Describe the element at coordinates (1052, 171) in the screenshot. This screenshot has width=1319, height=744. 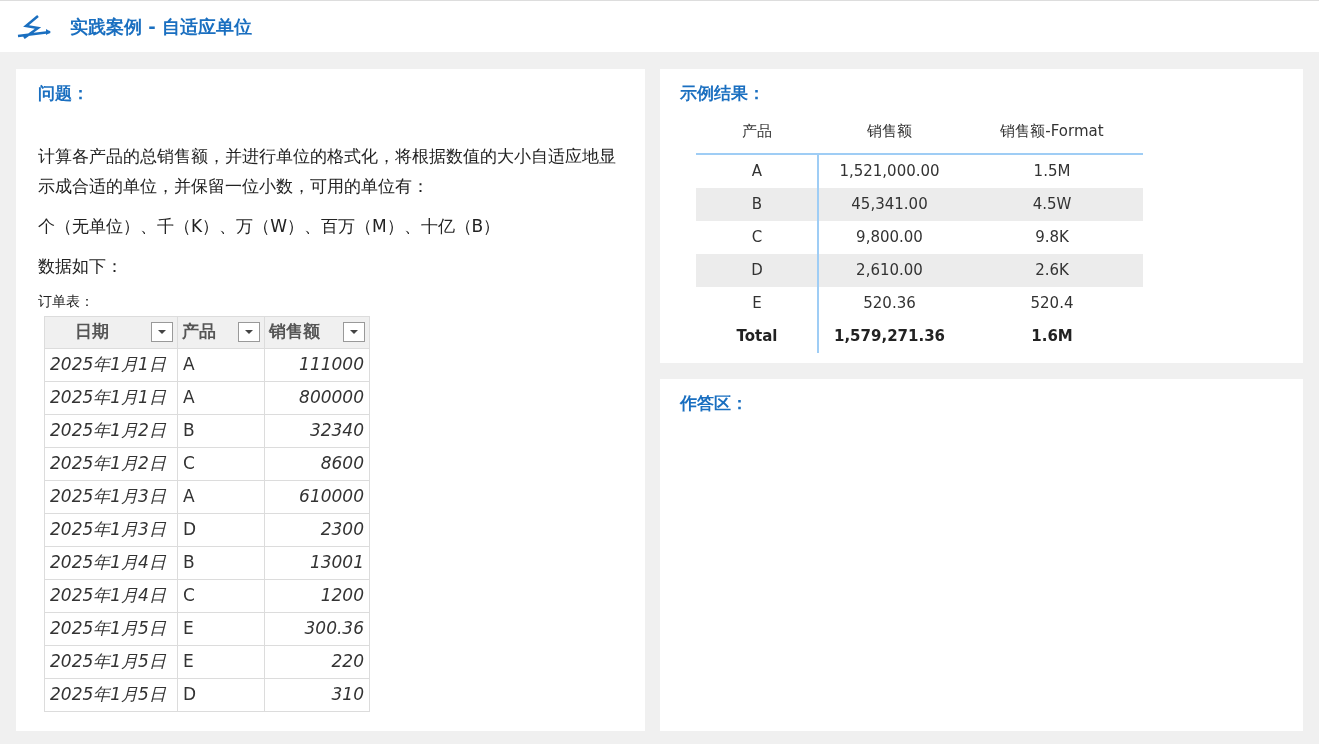
I see `table-cell-text: 1.5M` at that location.